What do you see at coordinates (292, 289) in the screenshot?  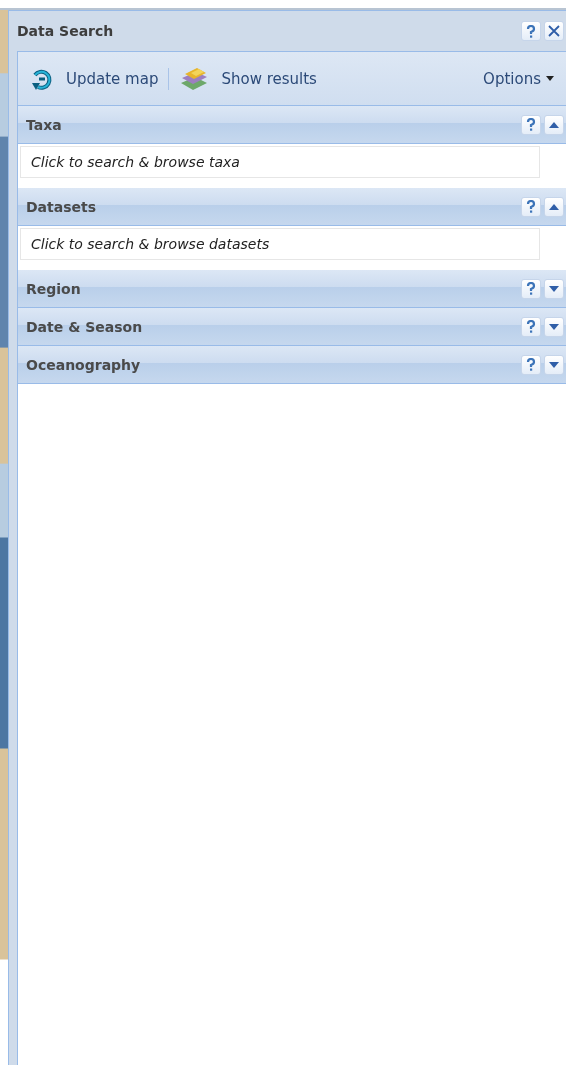 I see `section-header: Region` at bounding box center [292, 289].